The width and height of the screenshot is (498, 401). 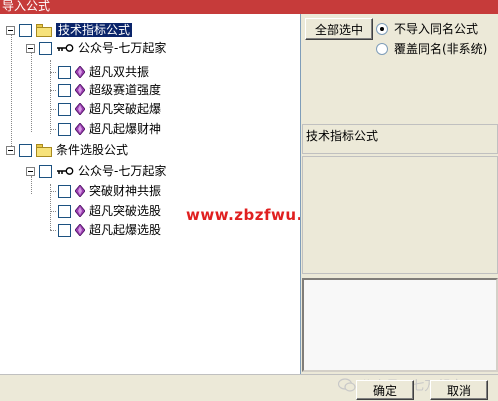 I want to click on window-title: 导入公式, so click(x=249, y=7).